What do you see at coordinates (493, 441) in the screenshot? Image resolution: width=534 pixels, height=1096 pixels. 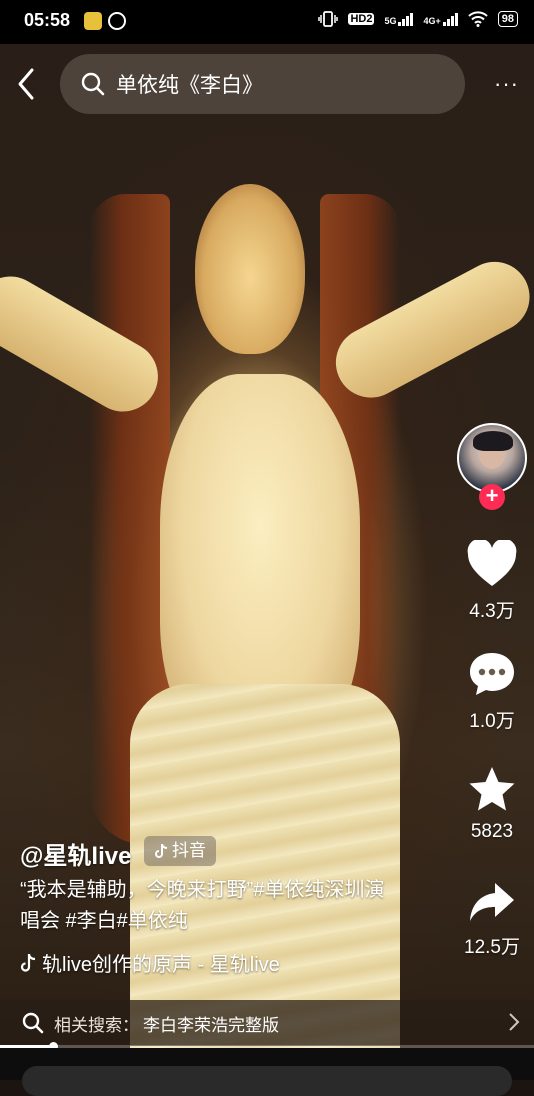 I see `avatar-hair` at bounding box center [493, 441].